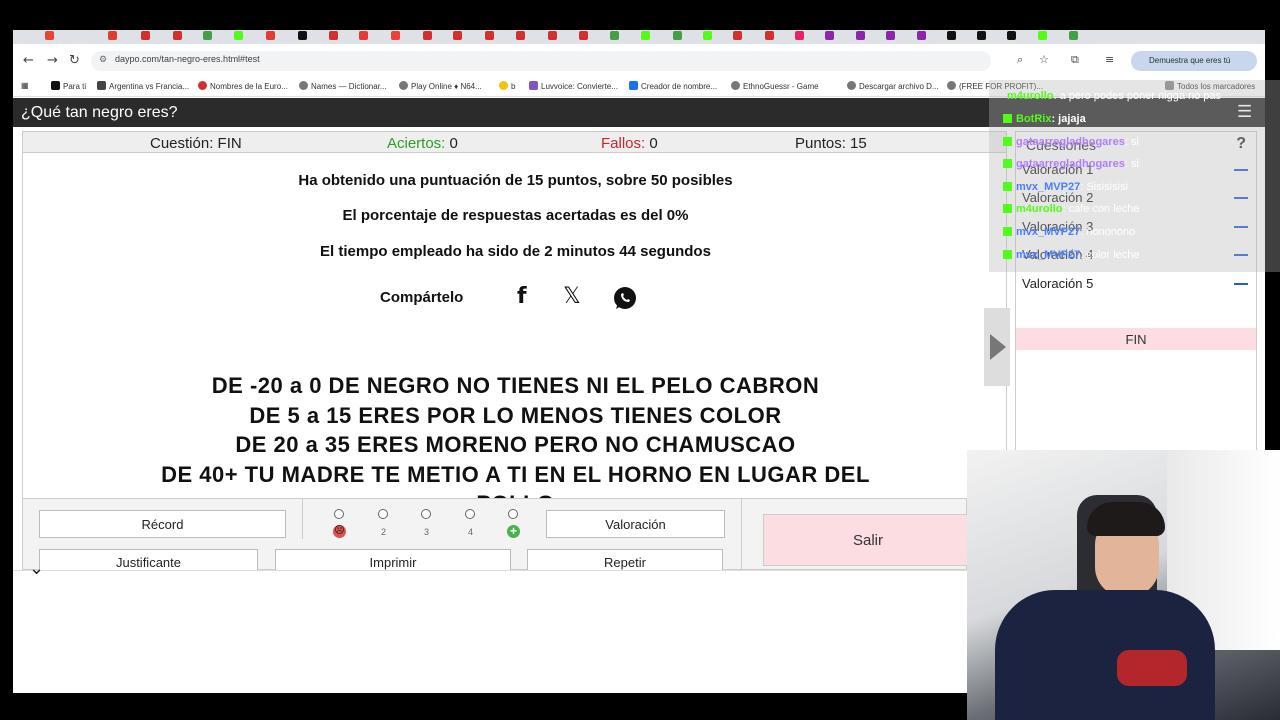 The image size is (1280, 720). Describe the element at coordinates (162, 524) in the screenshot. I see `record-button: Récord` at that location.